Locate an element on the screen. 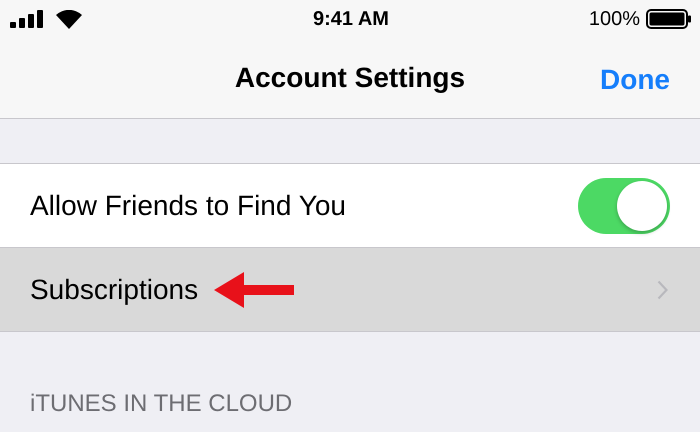 This screenshot has width=700, height=432. chevron-icon is located at coordinates (662, 290).